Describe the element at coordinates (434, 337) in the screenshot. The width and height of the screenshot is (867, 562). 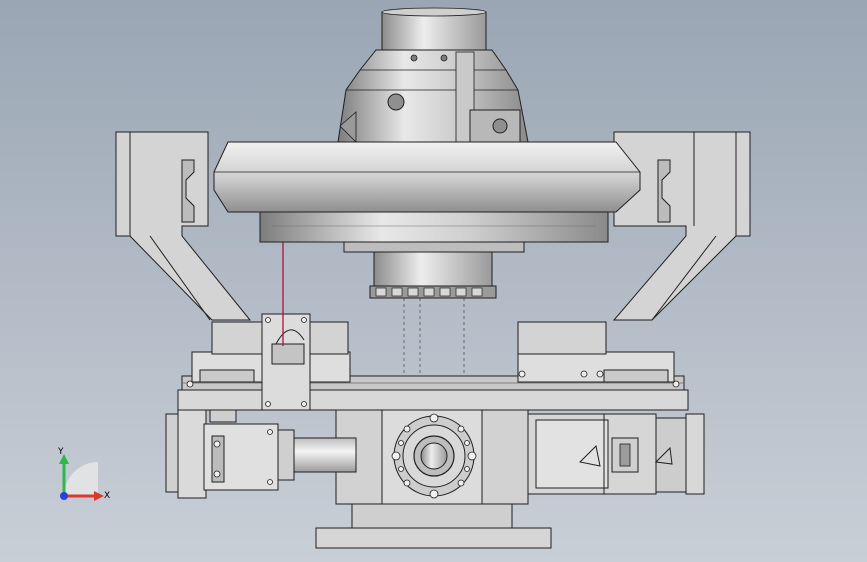
I see `center-lines` at that location.